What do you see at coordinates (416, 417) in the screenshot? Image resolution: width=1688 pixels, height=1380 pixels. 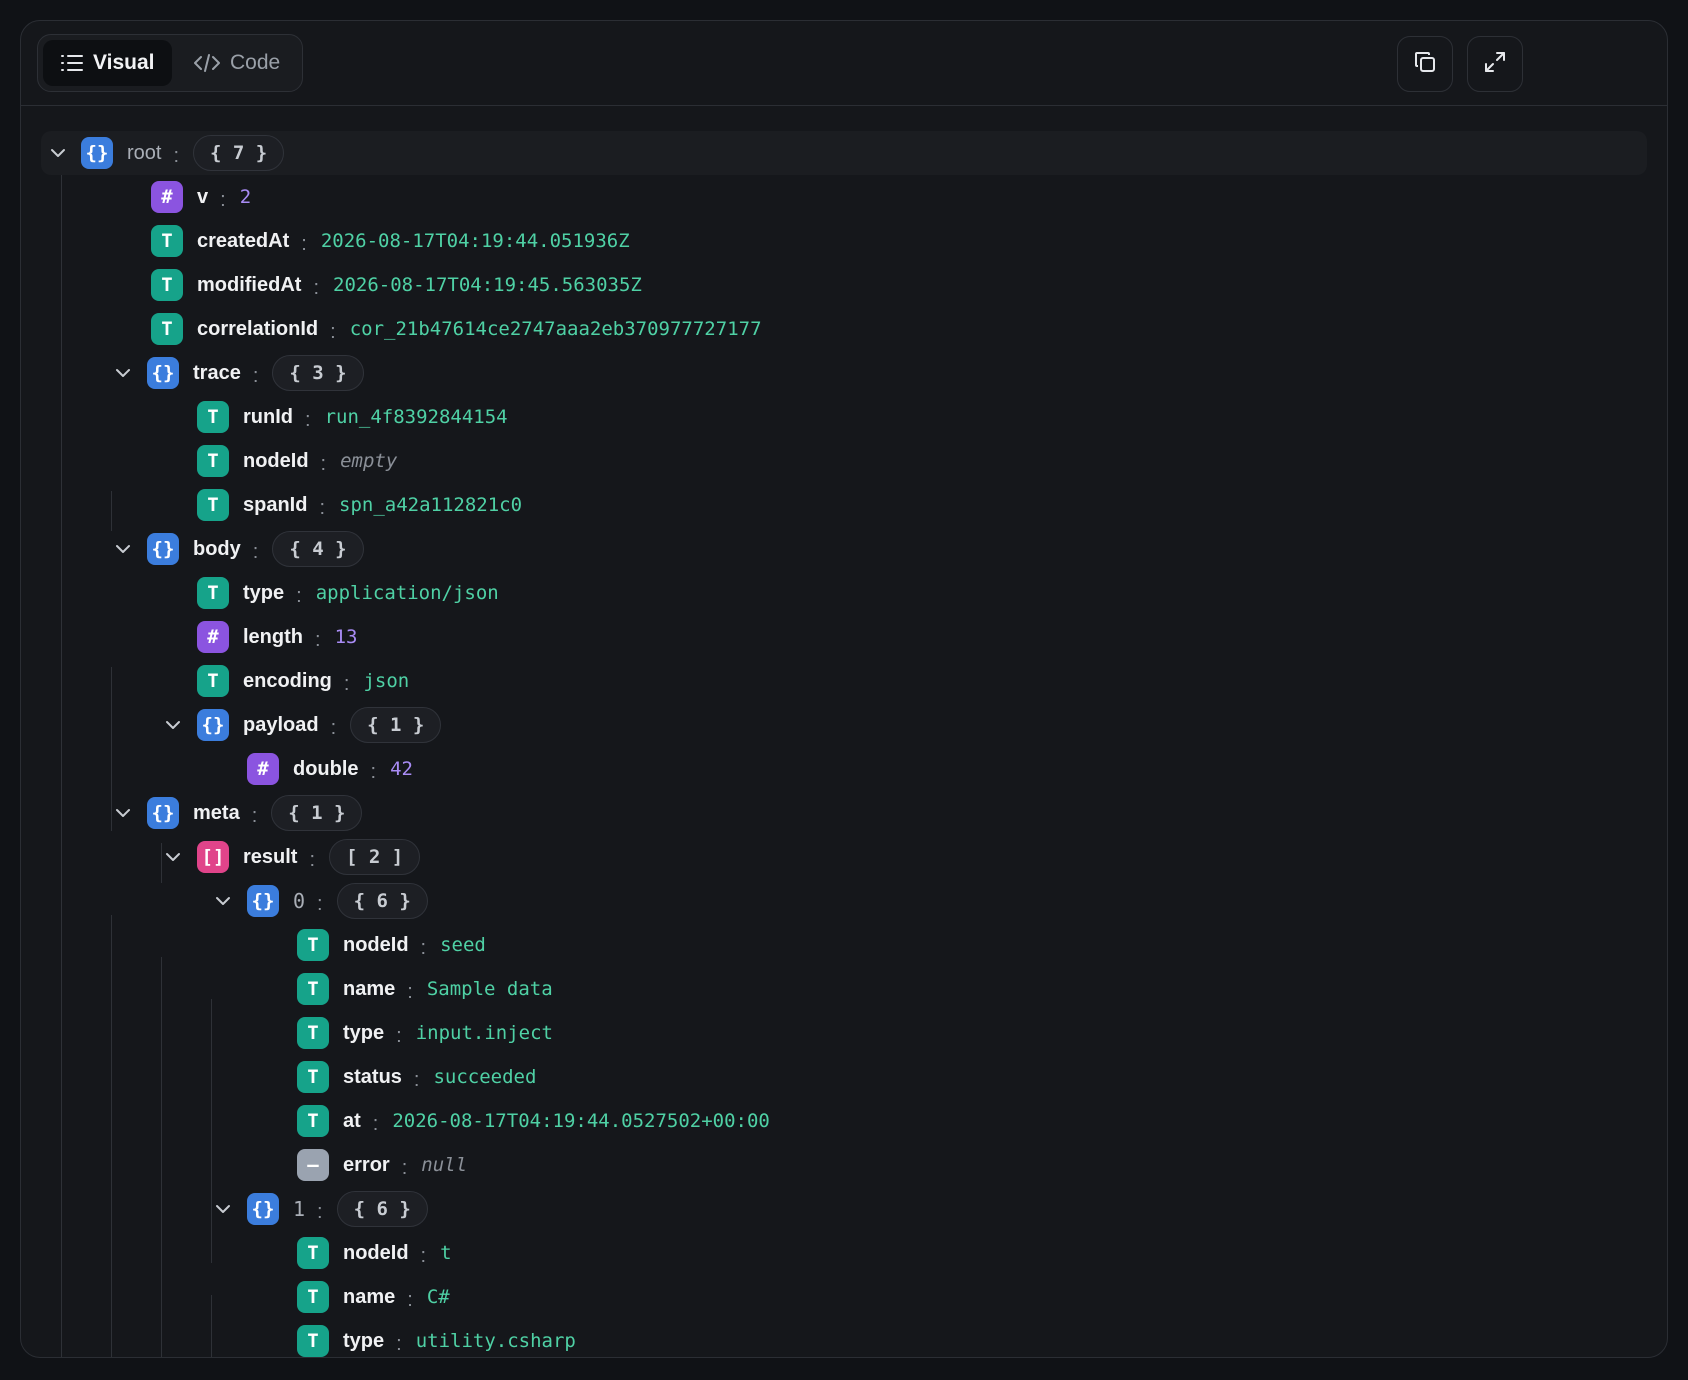 I see `node-value: run_4f8392844154` at bounding box center [416, 417].